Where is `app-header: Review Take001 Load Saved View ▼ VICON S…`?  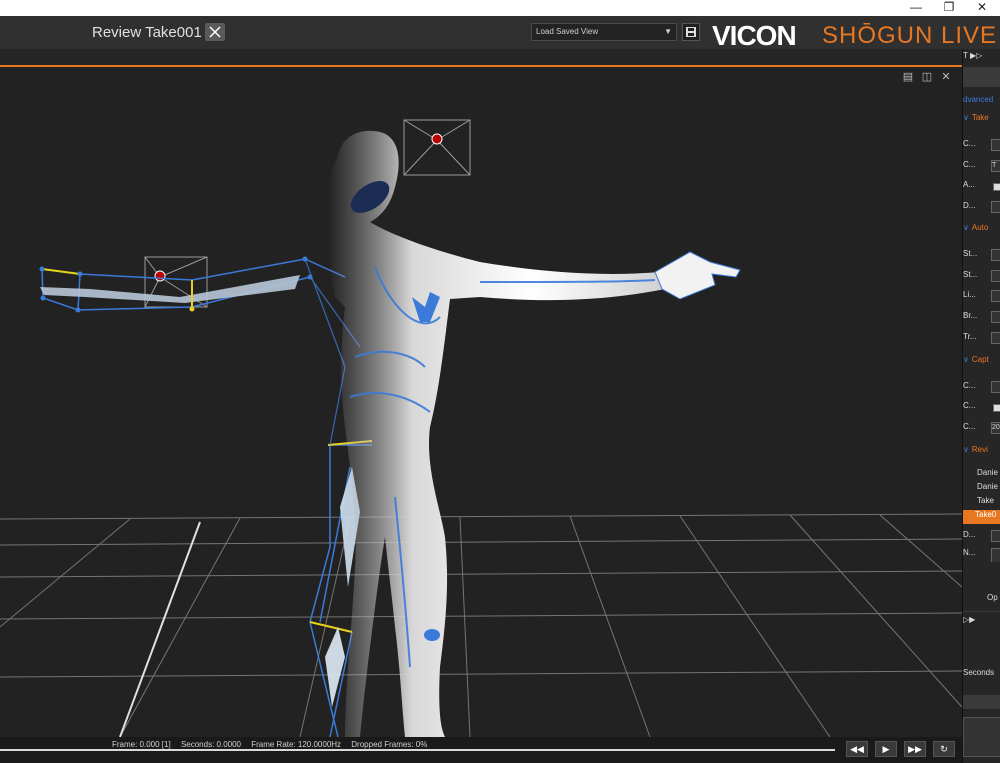
app-header: Review Take001 Load Saved View ▼ VICON S… is located at coordinates (500, 33).